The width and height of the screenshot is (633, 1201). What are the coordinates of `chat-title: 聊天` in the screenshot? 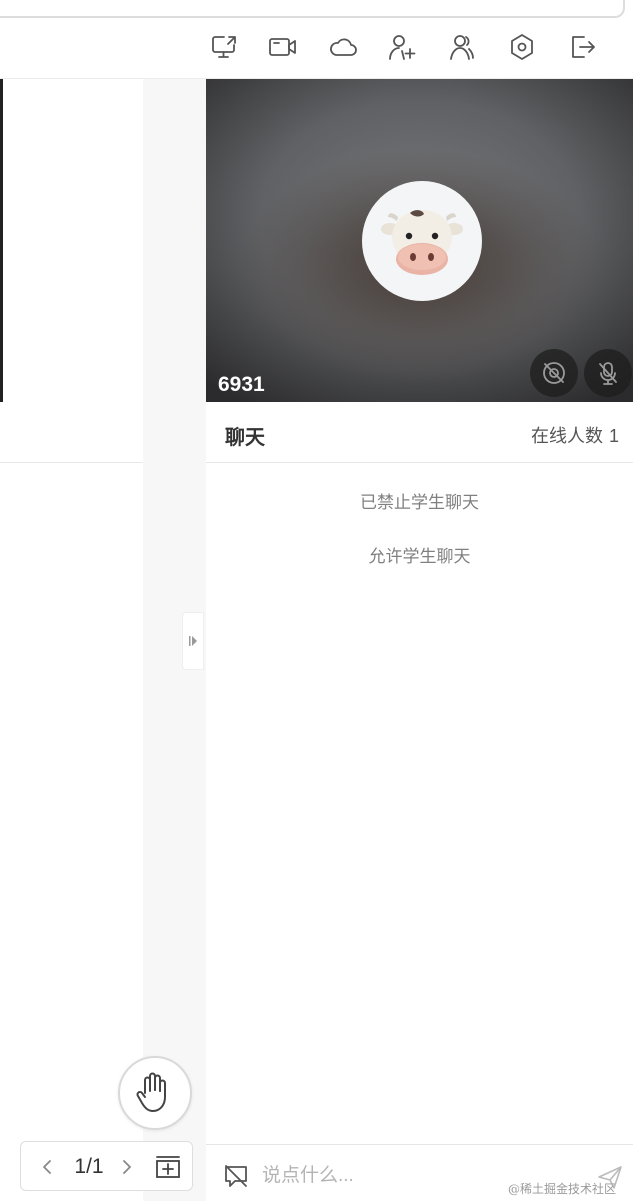 It's located at (245, 438).